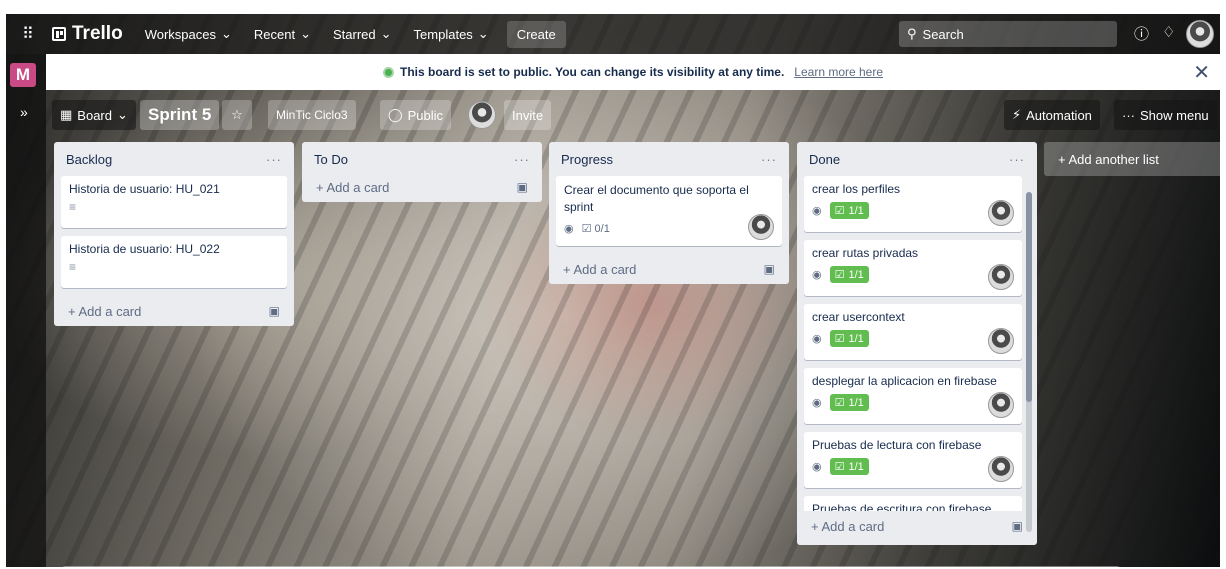 This screenshot has width=1226, height=569. Describe the element at coordinates (33, 34) in the screenshot. I see `app-switcher-icon: ⠿` at that location.